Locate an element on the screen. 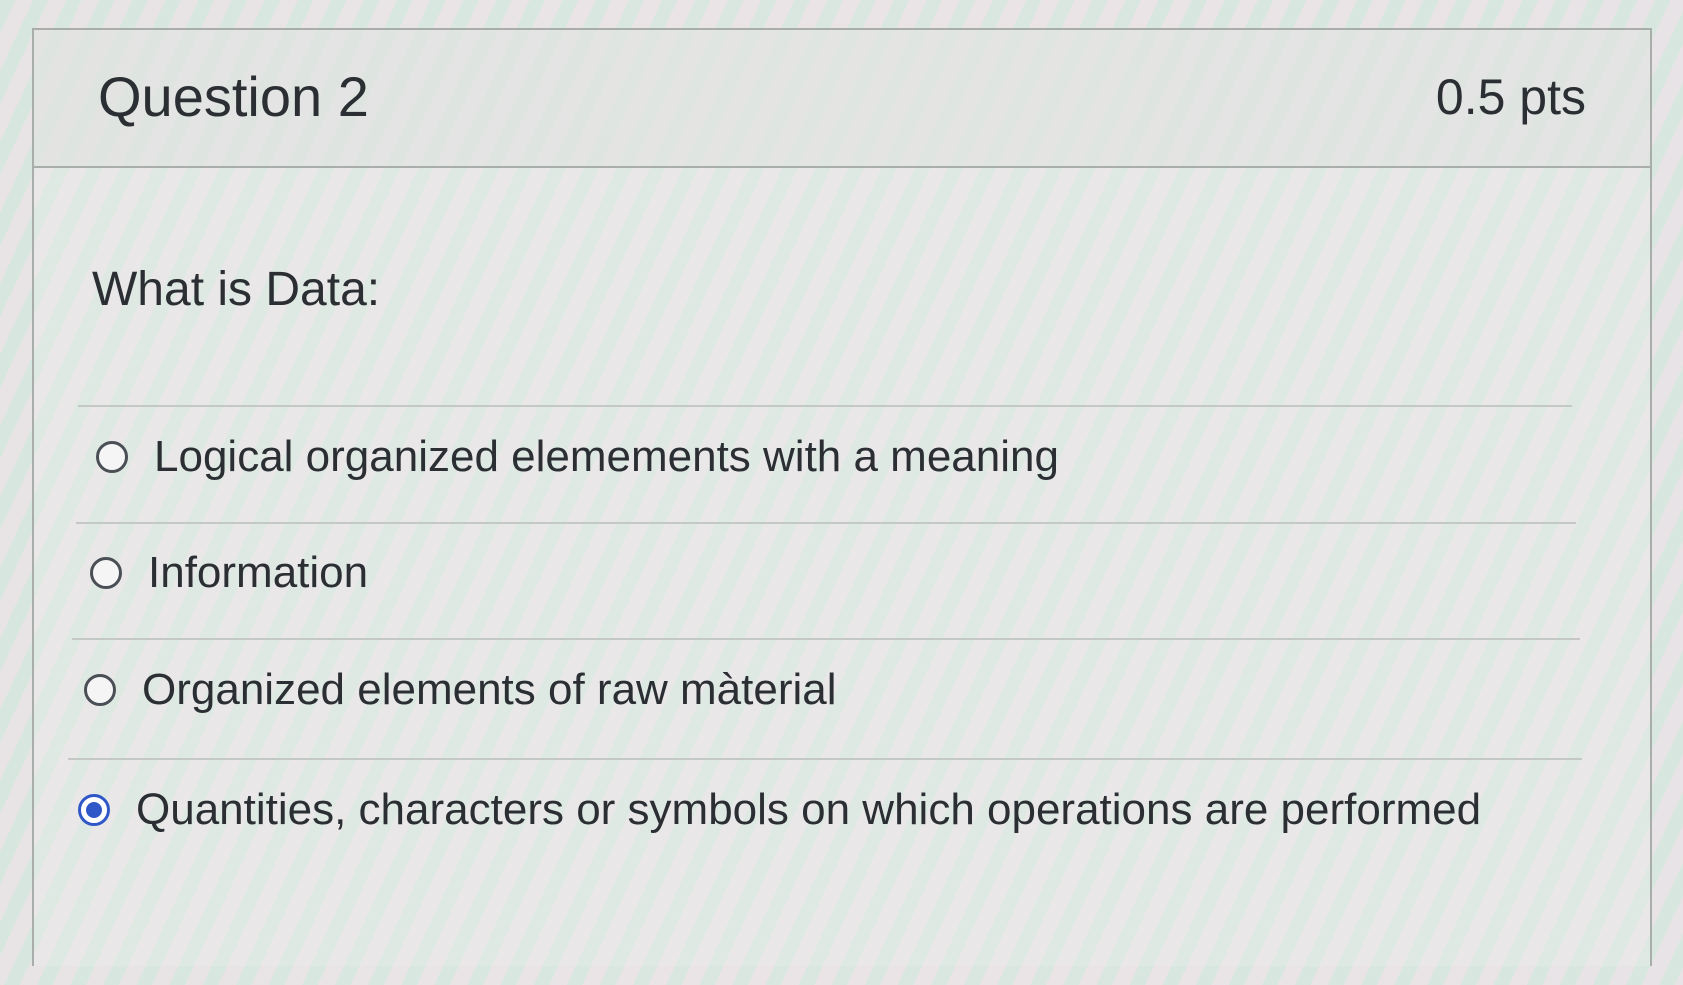  answer-option-2: Information is located at coordinates (229, 573).